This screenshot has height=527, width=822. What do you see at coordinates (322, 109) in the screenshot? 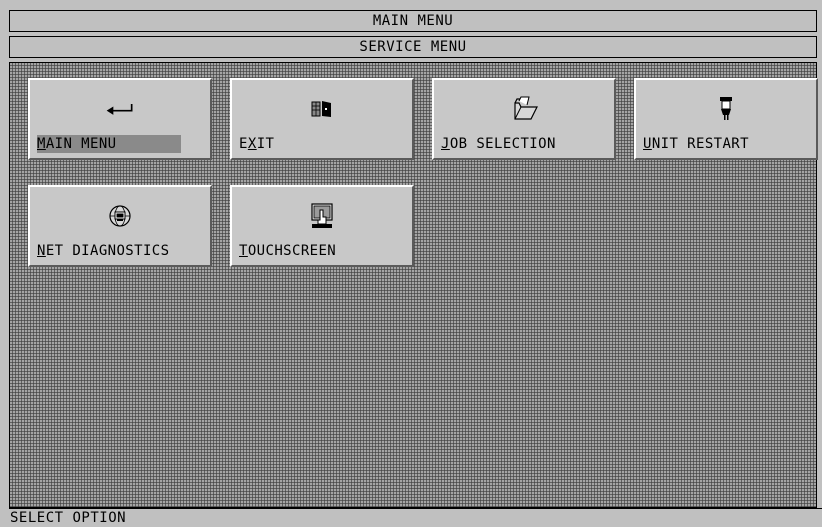
I see `exit-door-icon` at bounding box center [322, 109].